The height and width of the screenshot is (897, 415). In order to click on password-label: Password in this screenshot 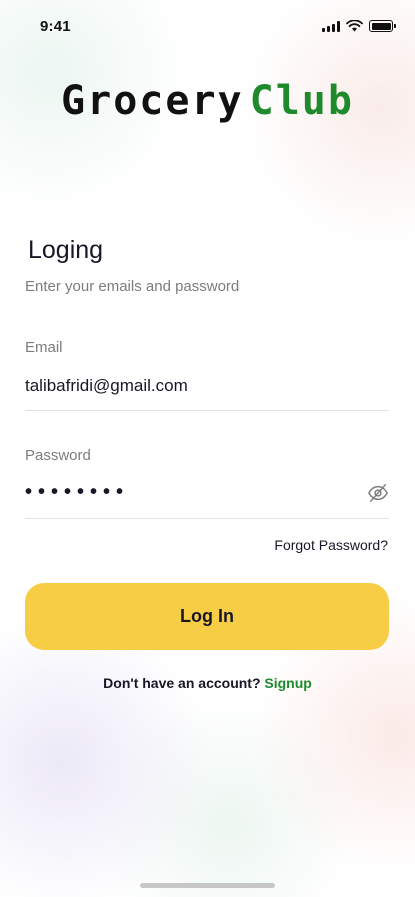, I will do `click(58, 455)`.